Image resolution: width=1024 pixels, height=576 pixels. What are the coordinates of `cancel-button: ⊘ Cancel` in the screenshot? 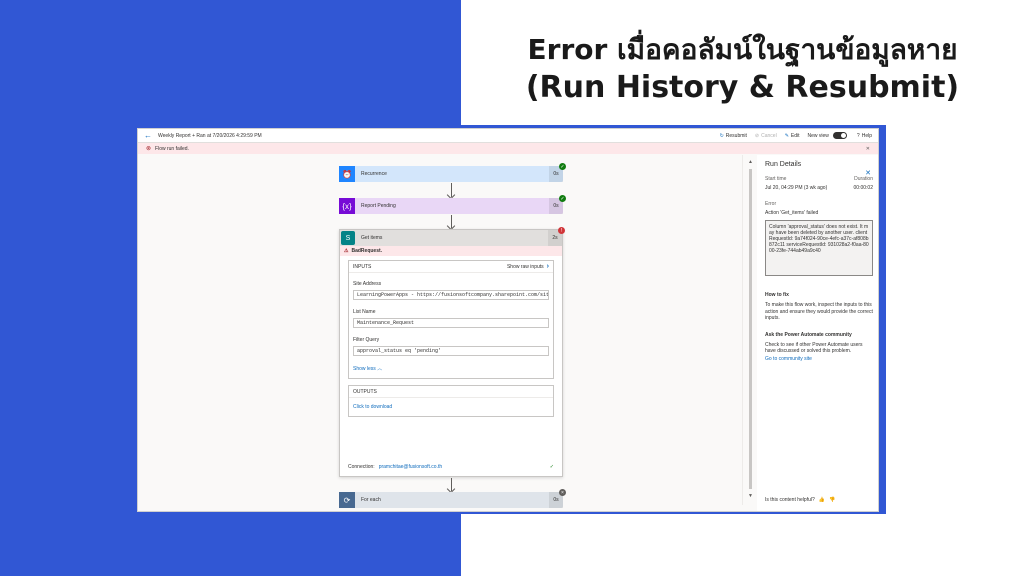 It's located at (766, 136).